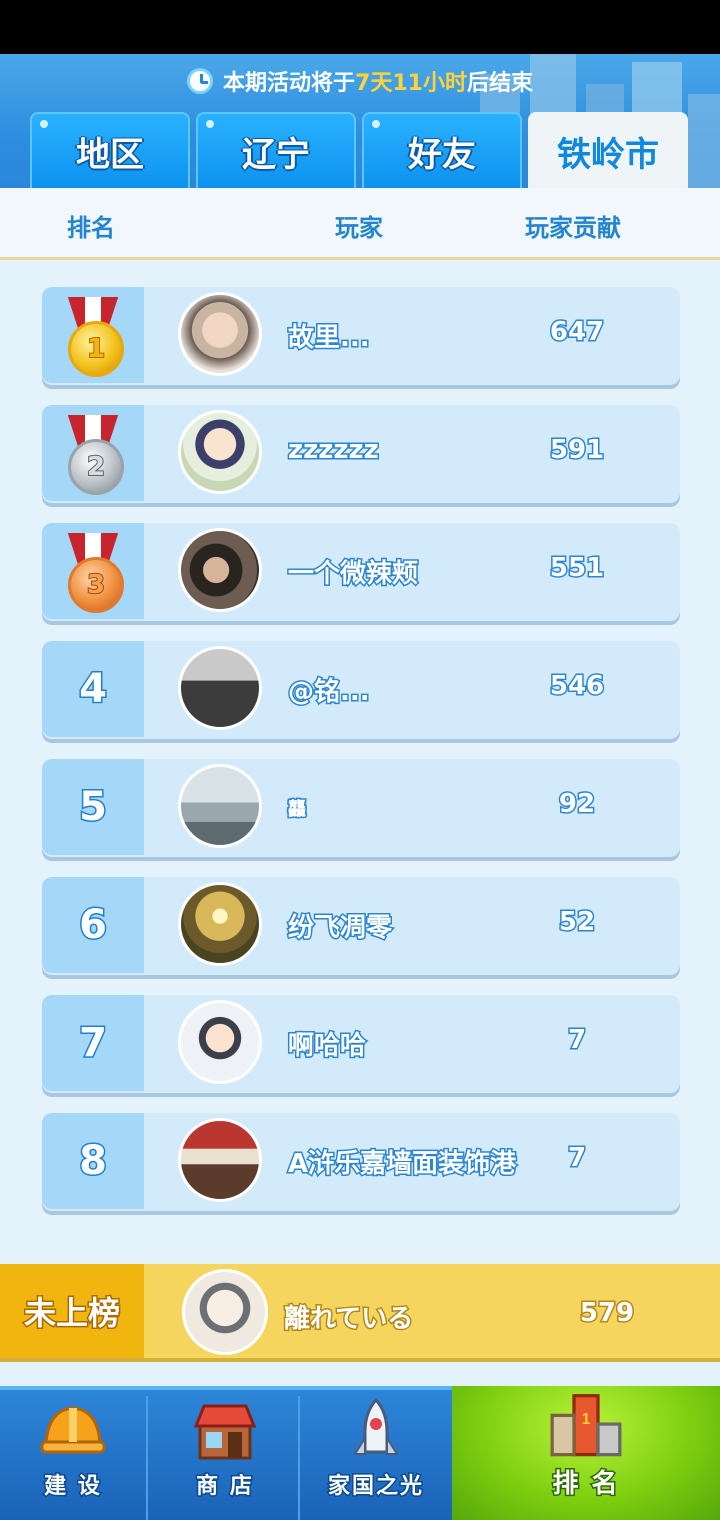  I want to click on my-rank-label: 未上榜, so click(72, 1311).